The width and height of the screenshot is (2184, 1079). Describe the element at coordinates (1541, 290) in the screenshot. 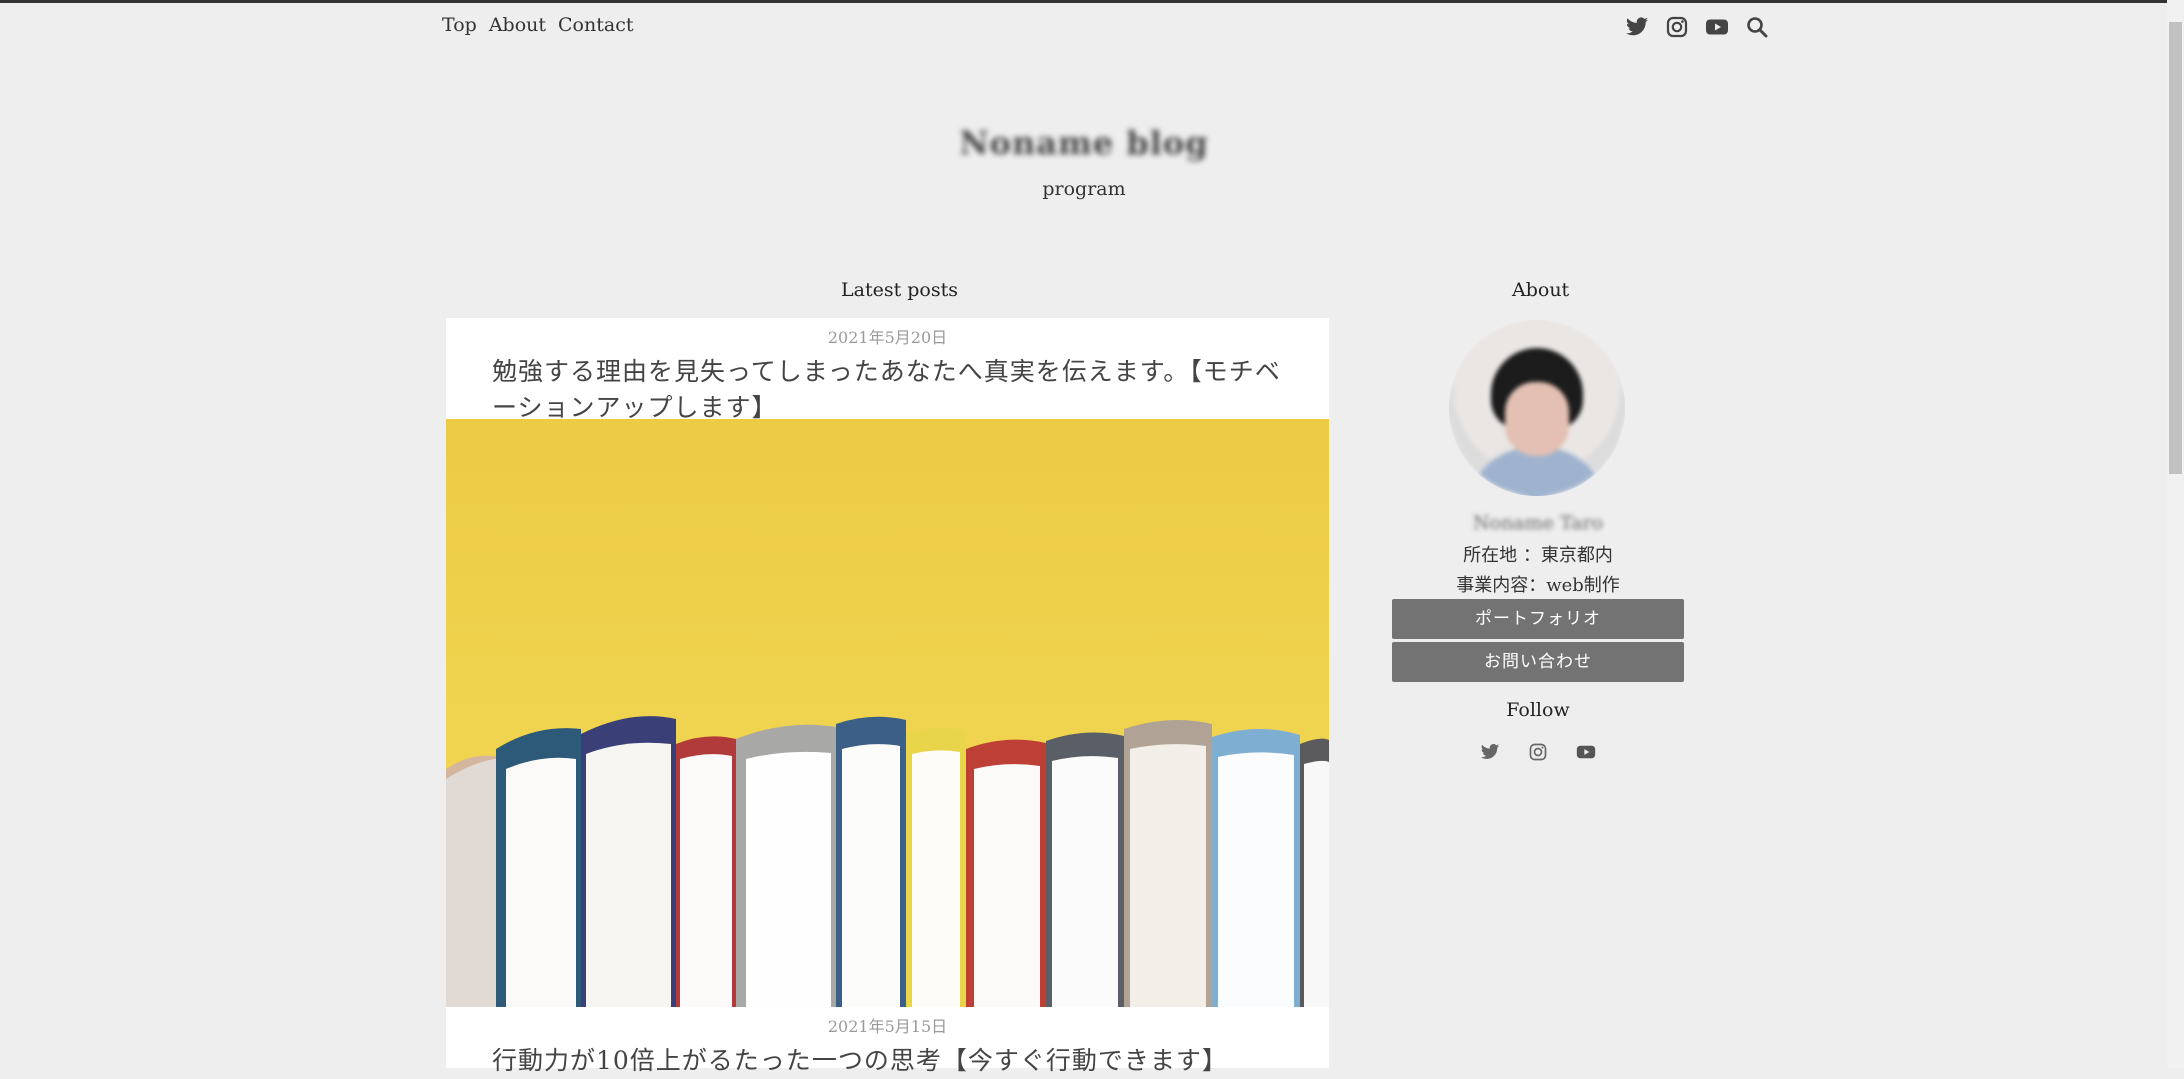

I see `about-title: About` at that location.